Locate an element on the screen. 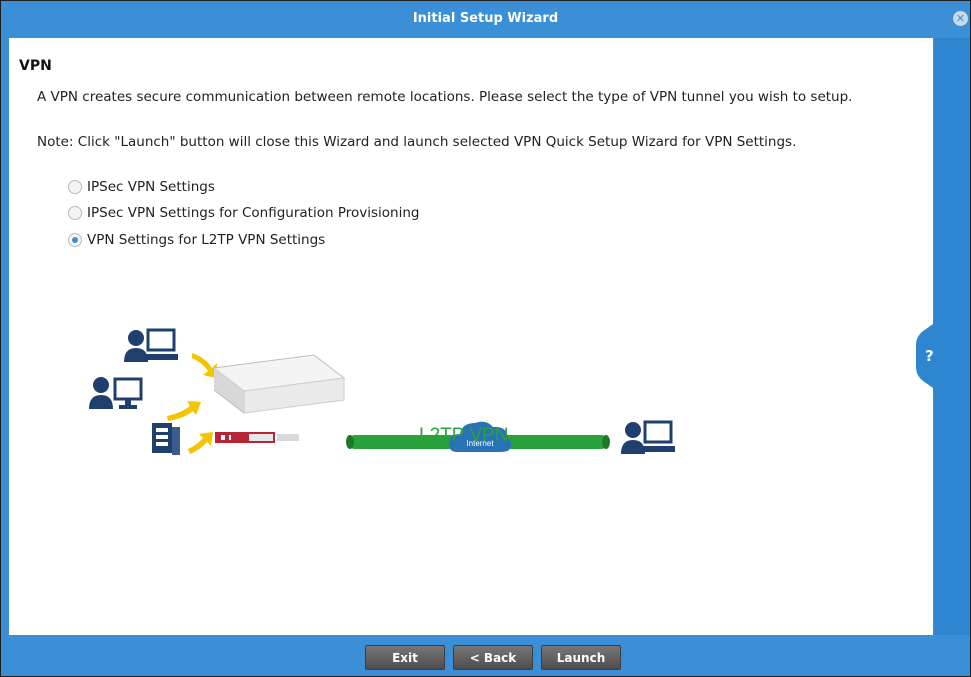 The height and width of the screenshot is (677, 971). radio-ipsec-provisioning is located at coordinates (75, 213).